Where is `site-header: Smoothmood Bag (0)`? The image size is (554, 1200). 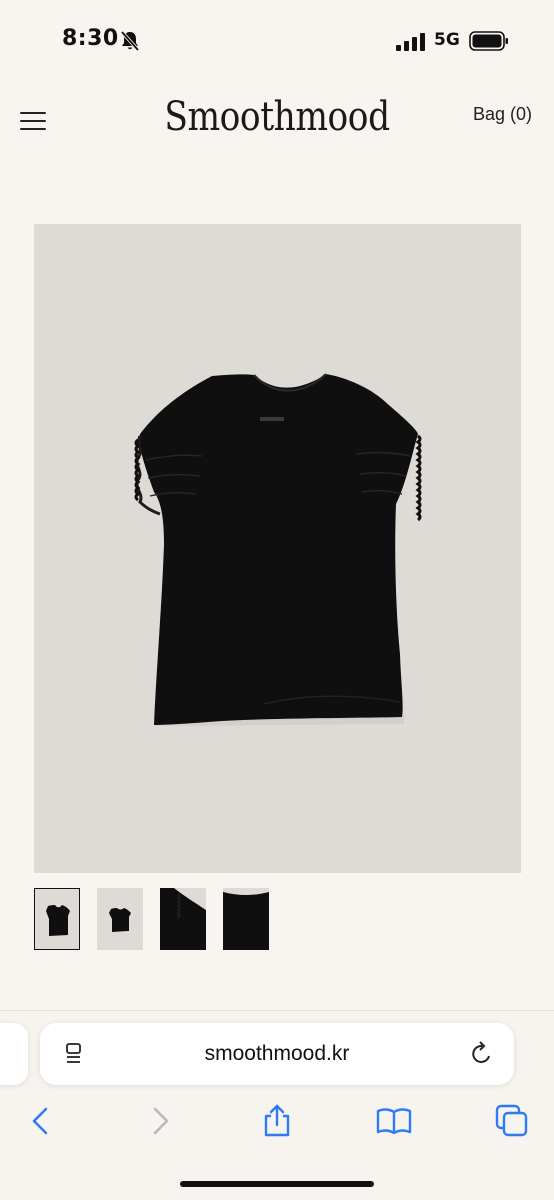
site-header: Smoothmood Bag (0) is located at coordinates (277, 129).